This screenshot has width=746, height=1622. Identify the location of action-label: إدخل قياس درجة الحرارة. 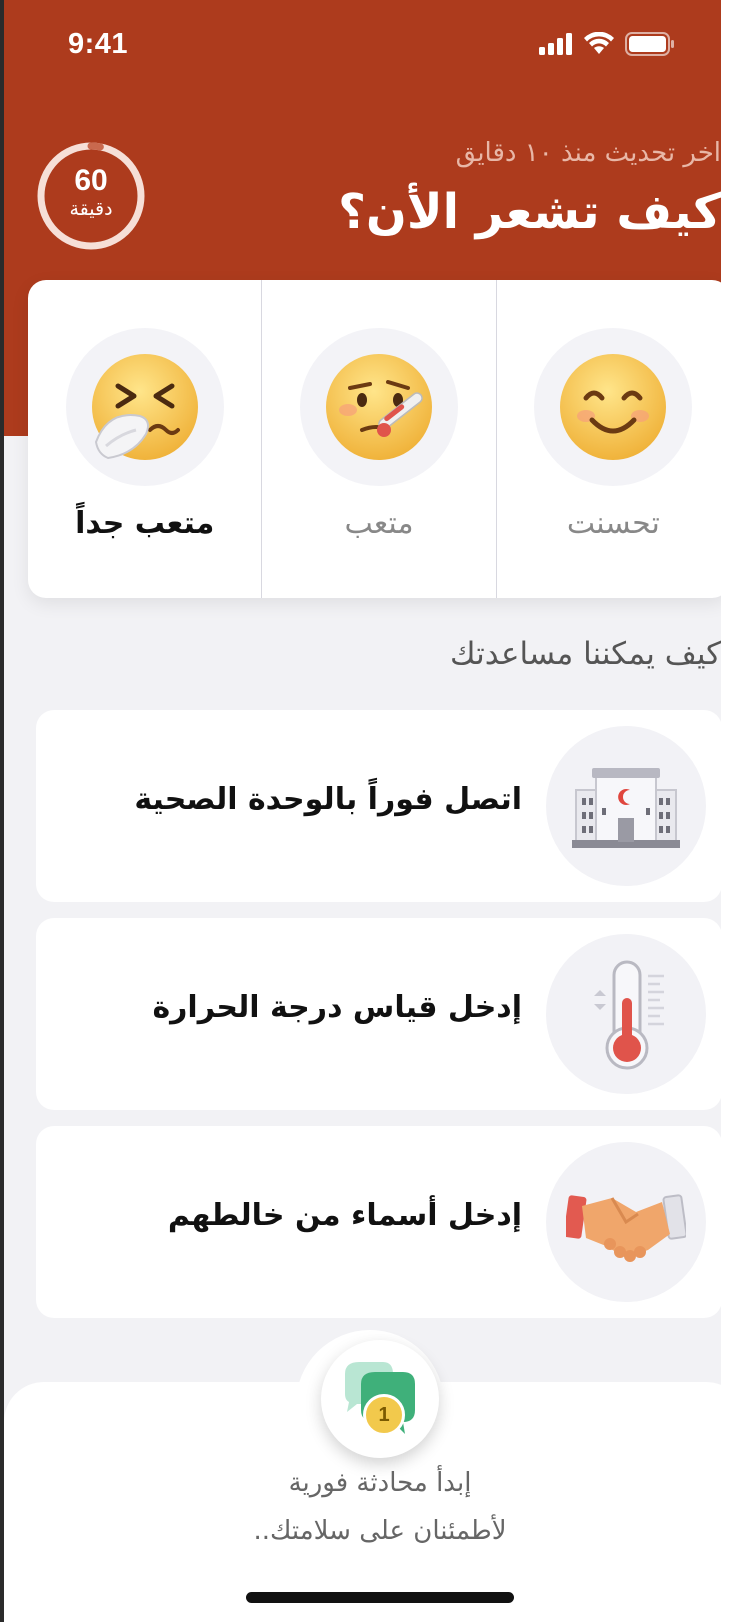
(337, 1007).